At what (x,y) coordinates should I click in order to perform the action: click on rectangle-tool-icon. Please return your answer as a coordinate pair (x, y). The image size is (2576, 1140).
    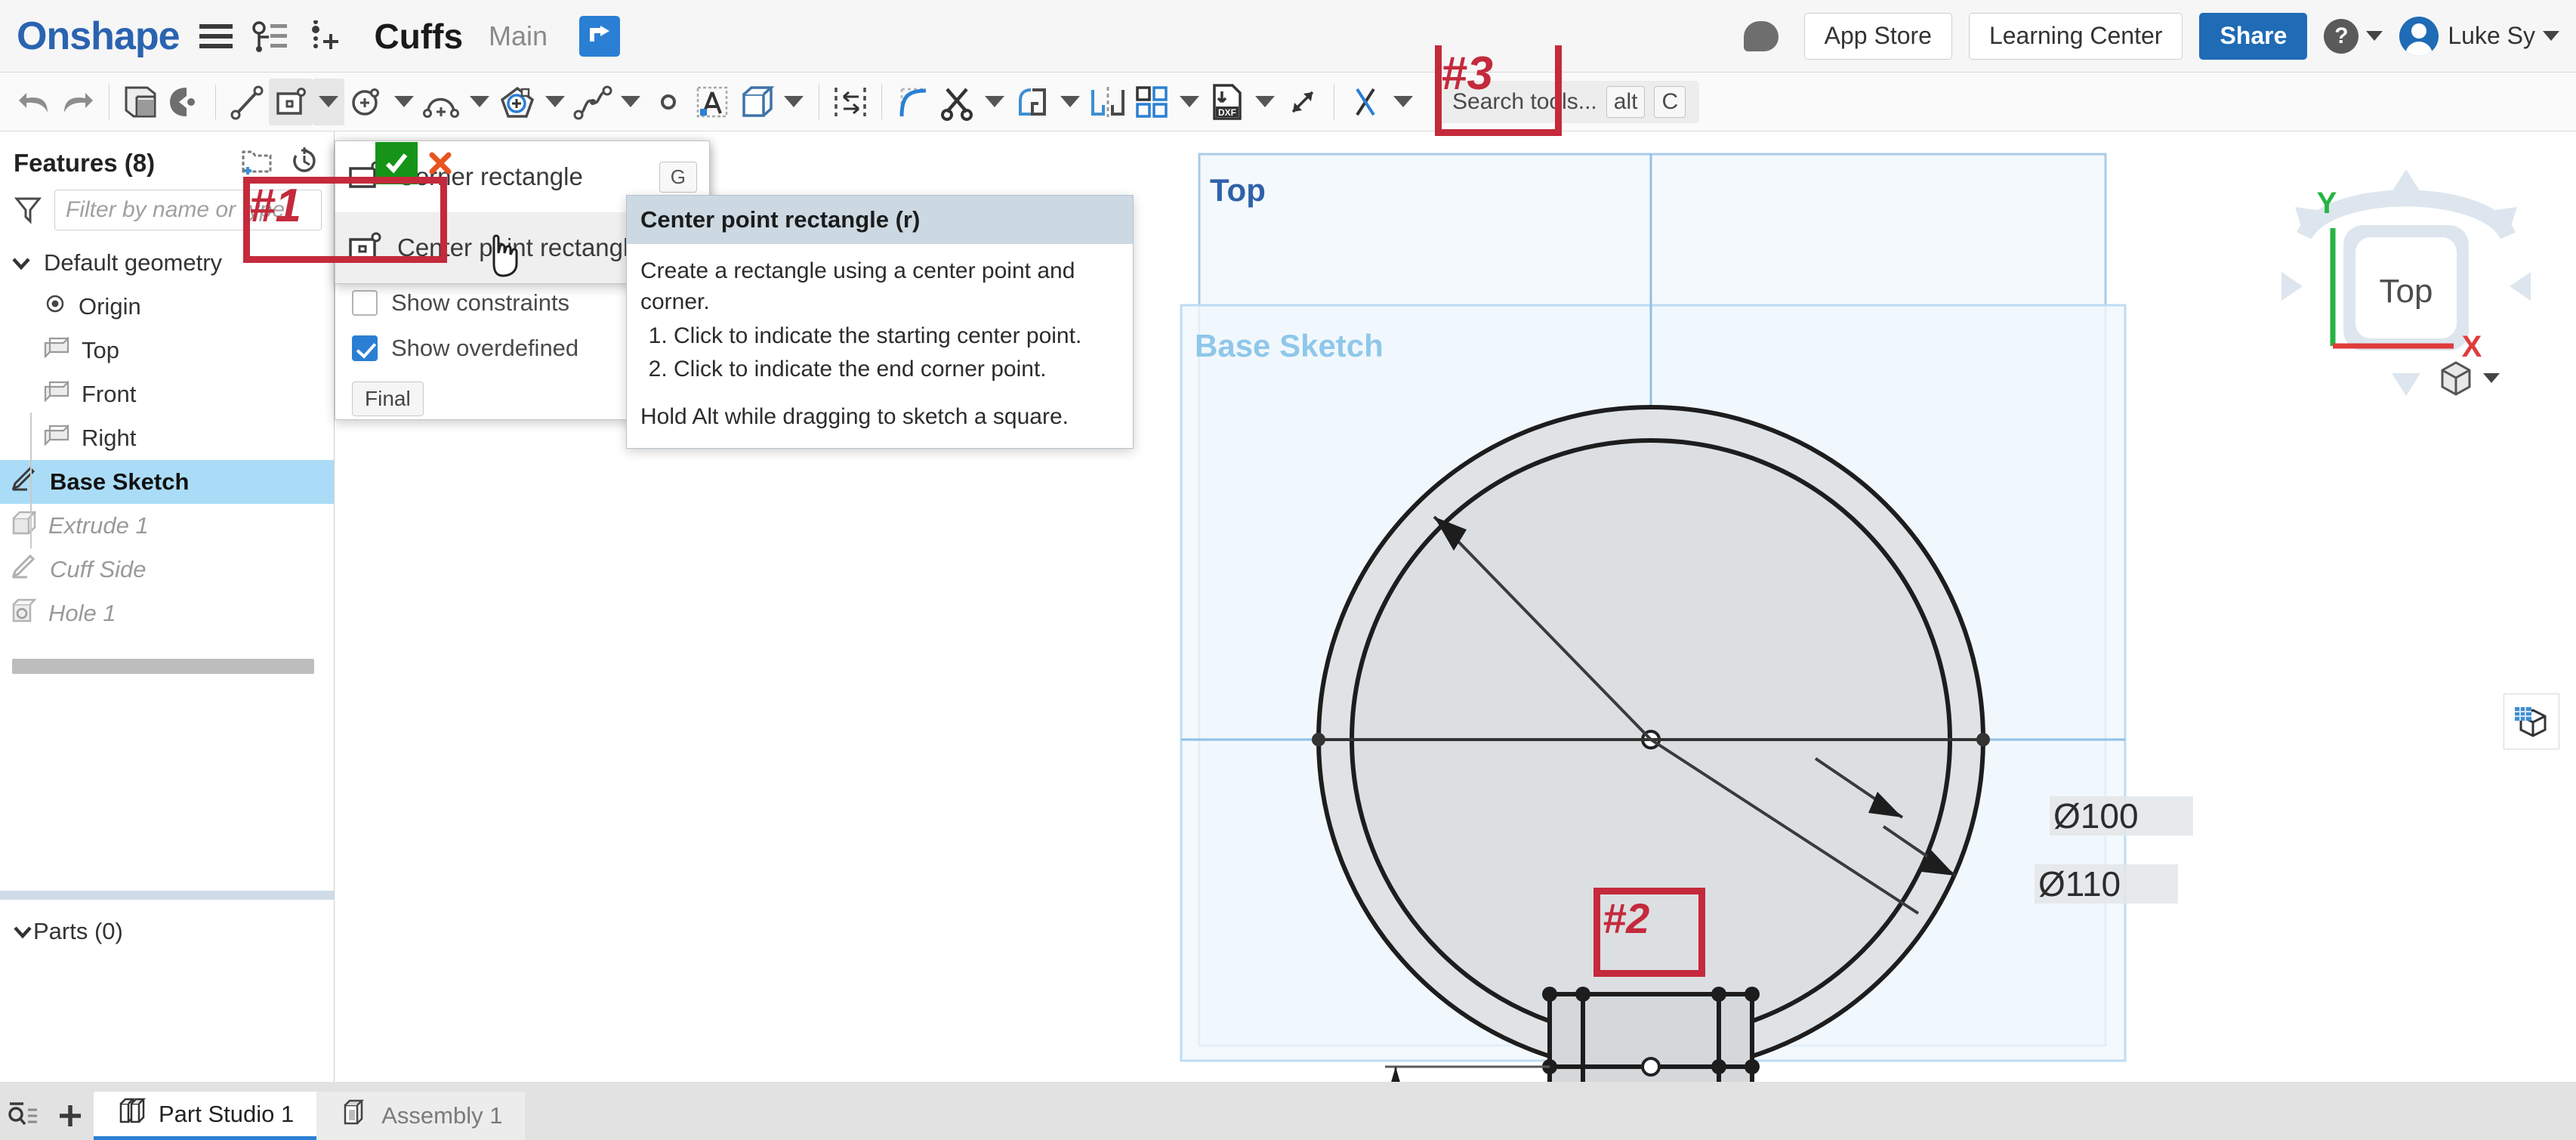
    Looking at the image, I should click on (291, 101).